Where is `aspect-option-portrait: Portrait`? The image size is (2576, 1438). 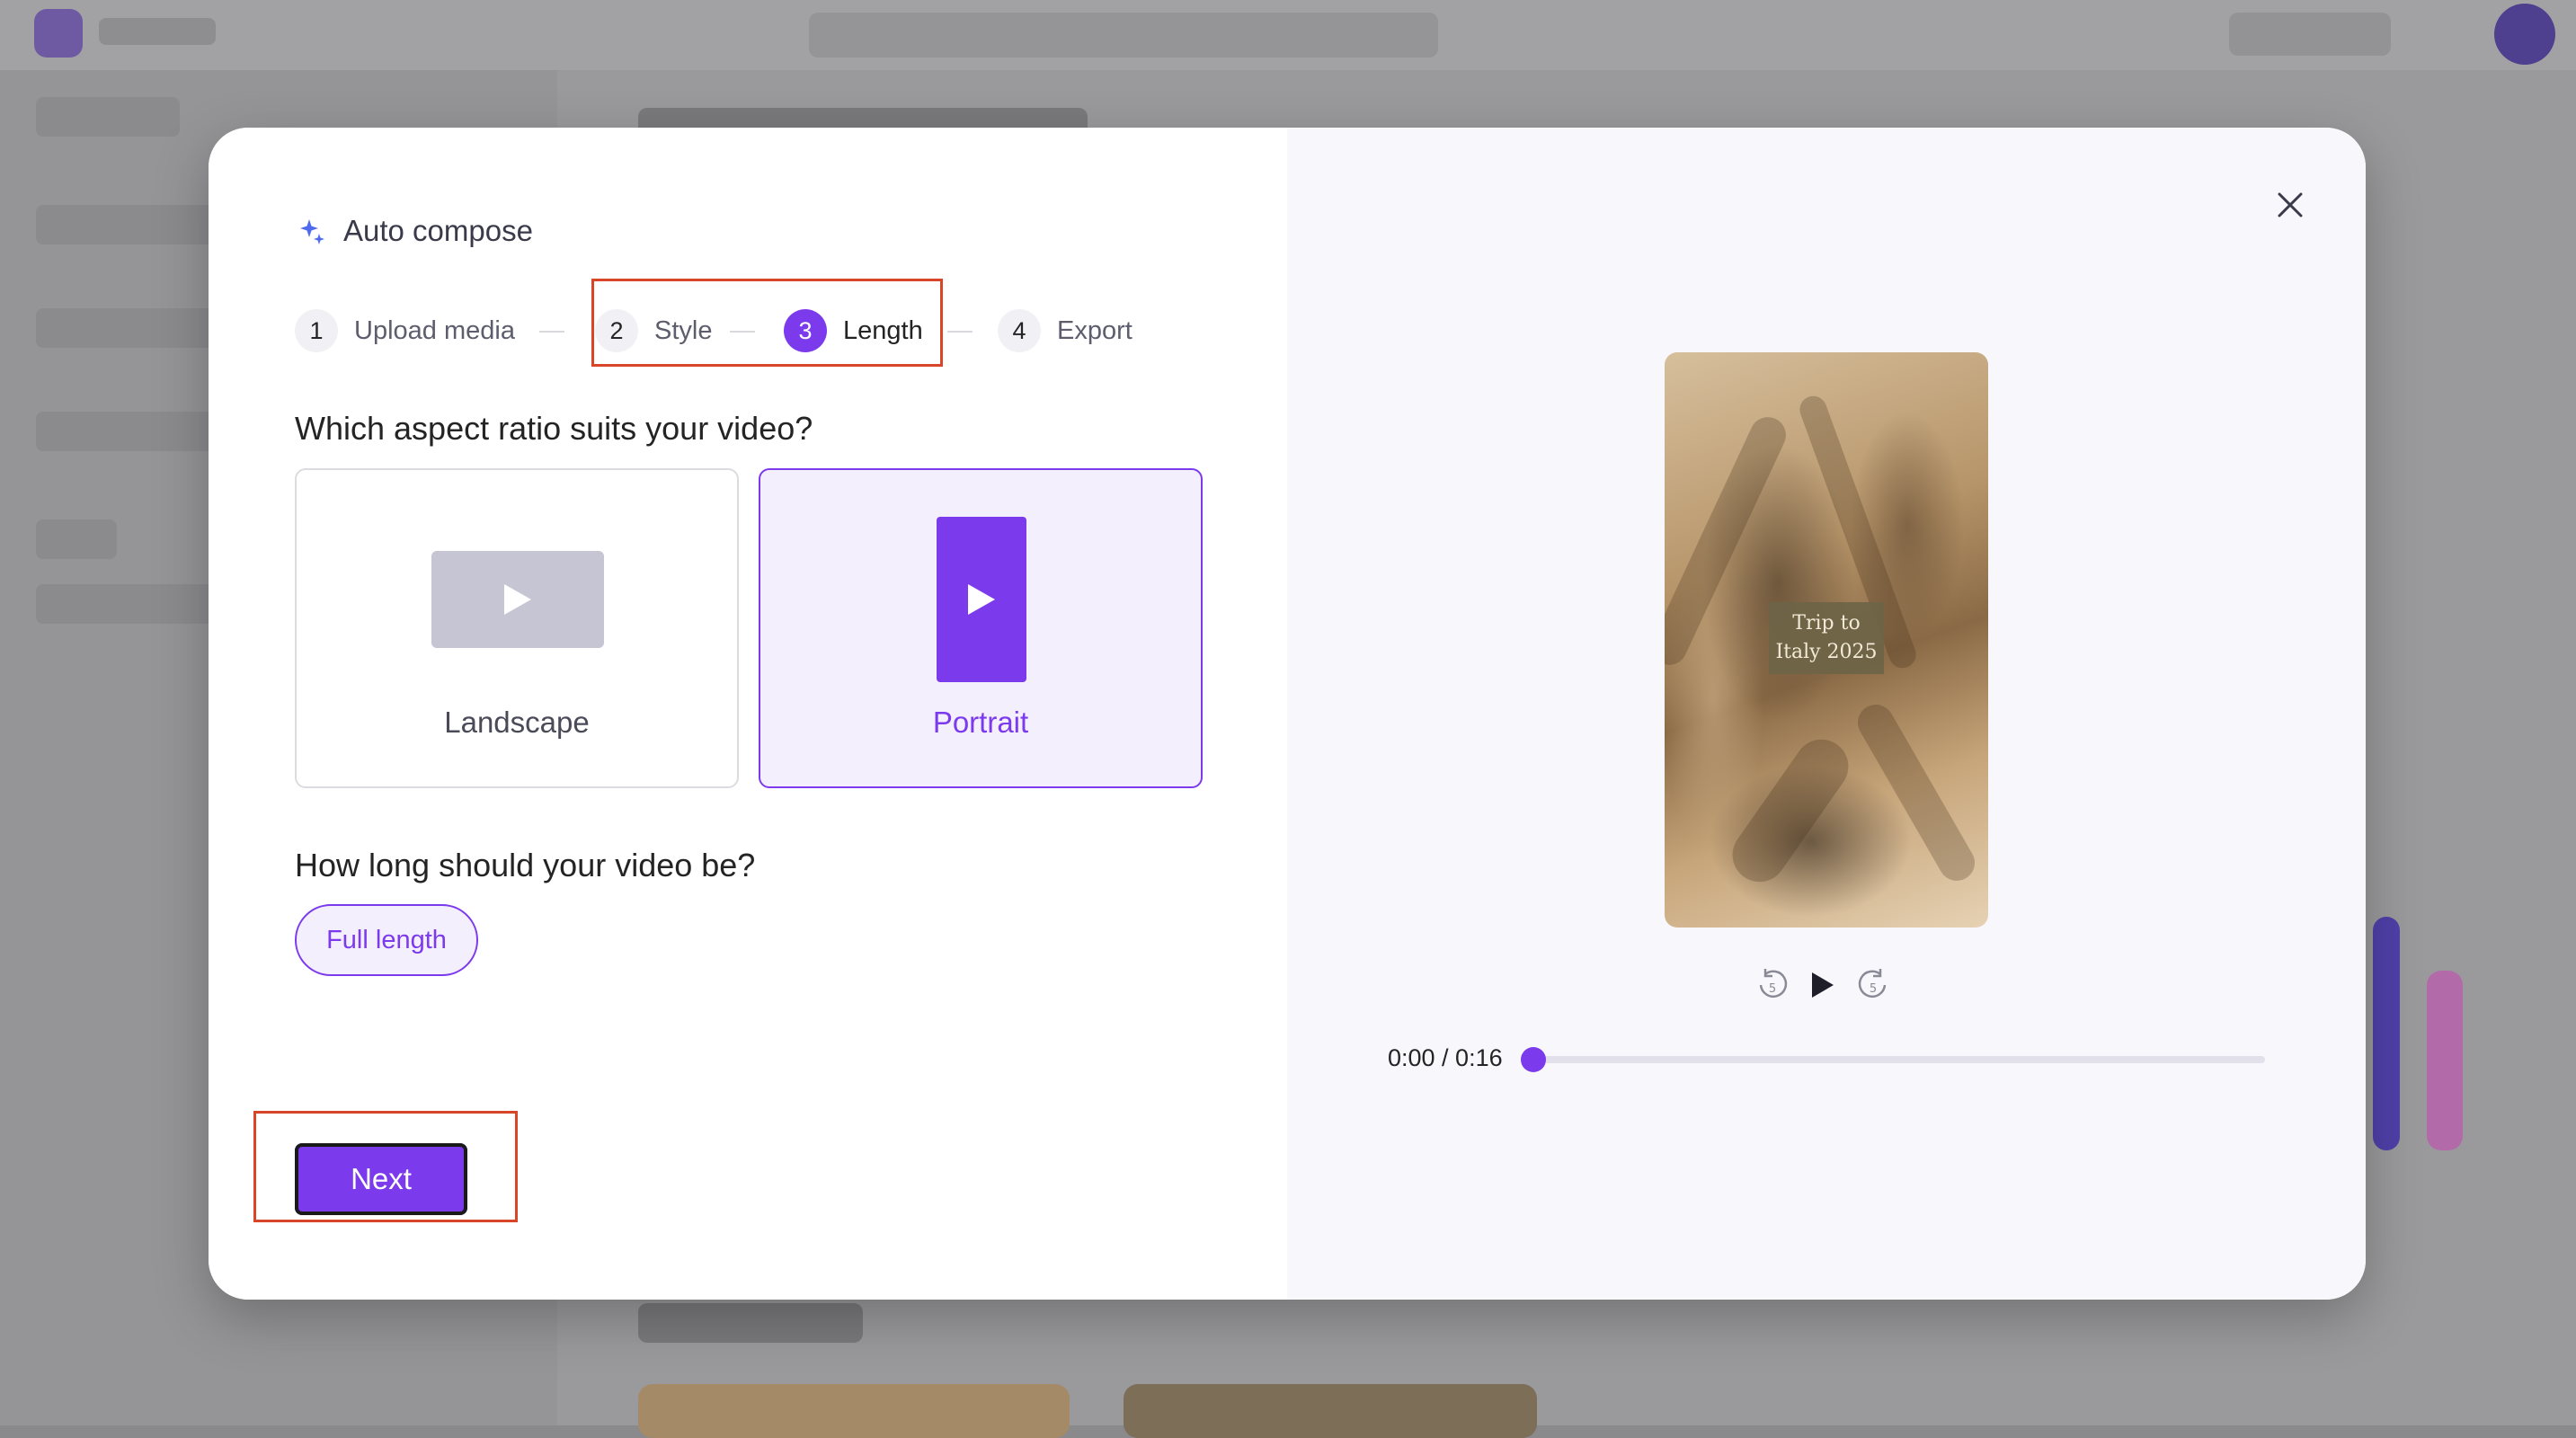
aspect-option-portrait: Portrait is located at coordinates (981, 628).